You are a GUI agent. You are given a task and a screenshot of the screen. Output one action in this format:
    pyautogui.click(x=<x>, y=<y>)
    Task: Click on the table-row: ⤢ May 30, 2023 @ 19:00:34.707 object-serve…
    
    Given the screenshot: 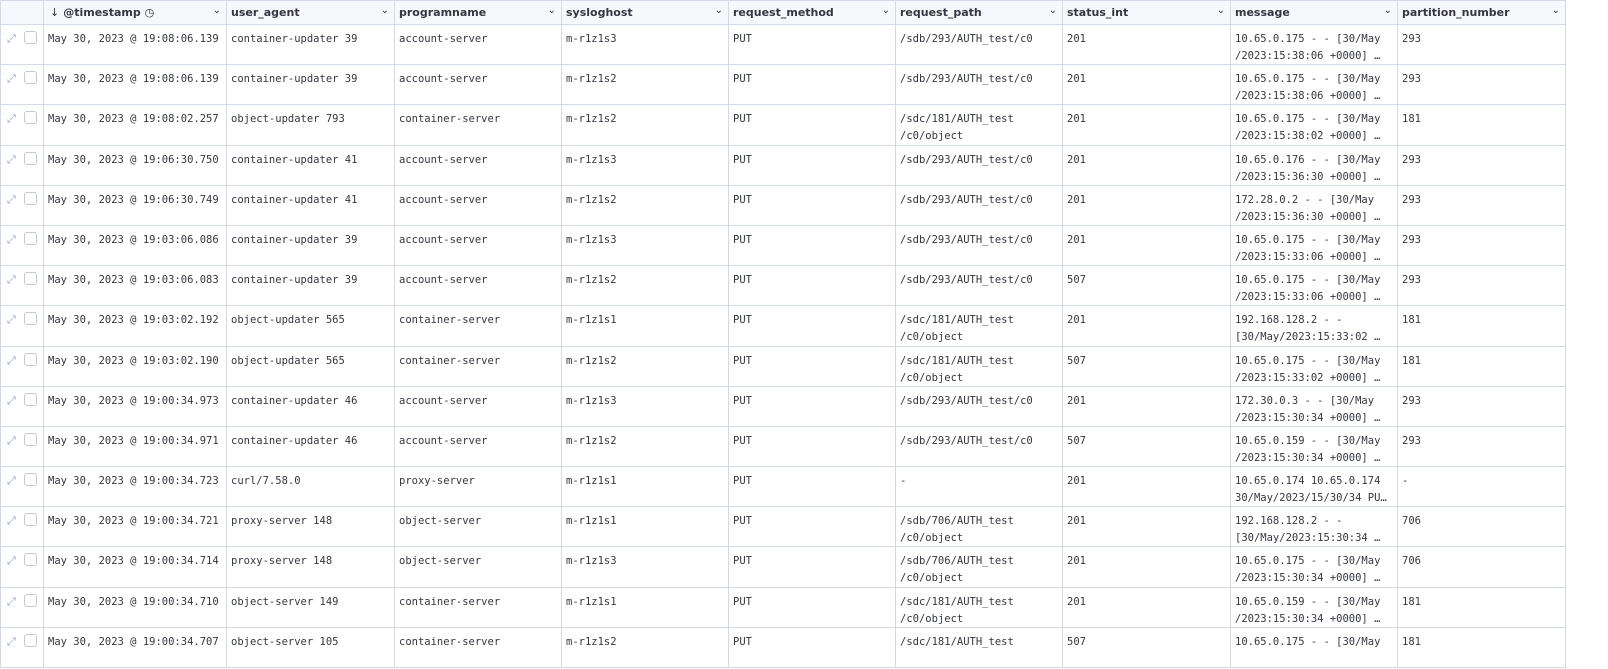 What is the action you would take?
    pyautogui.click(x=783, y=647)
    